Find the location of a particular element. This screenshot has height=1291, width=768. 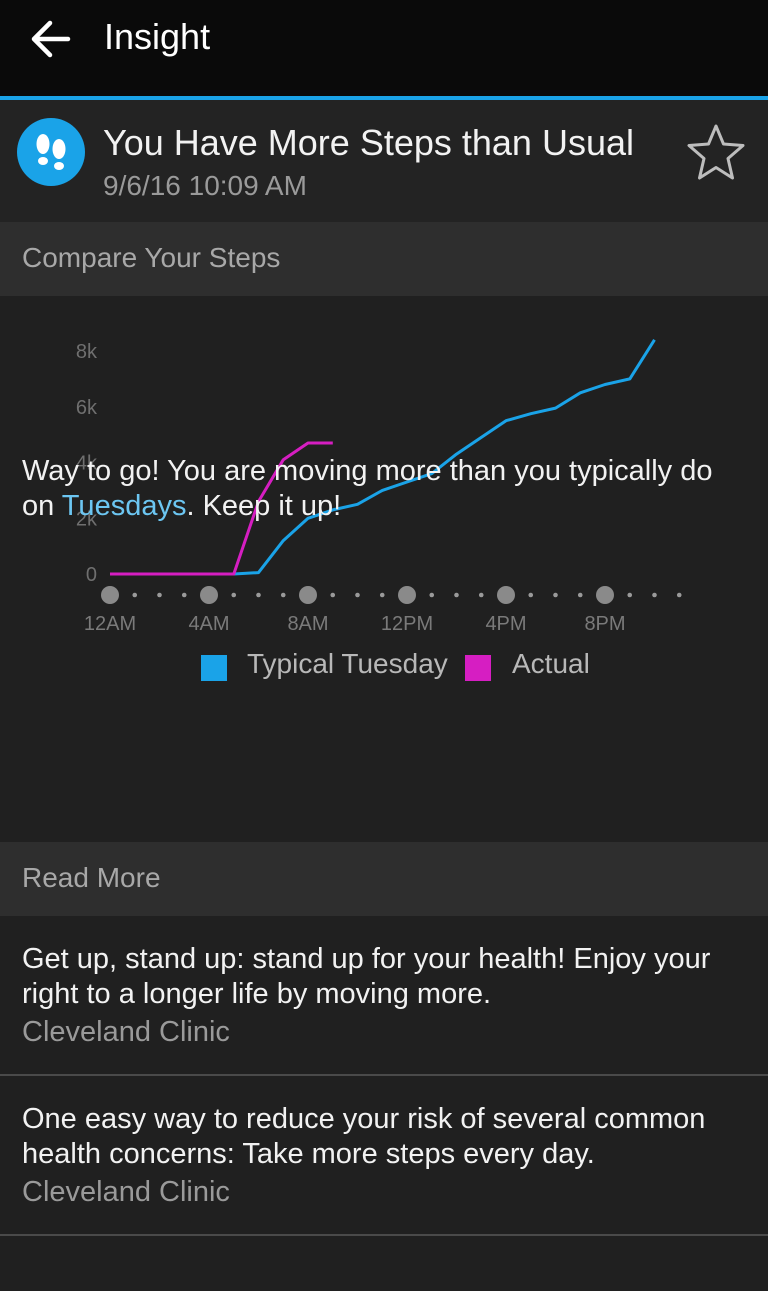

footsteps-icon is located at coordinates (51, 152).